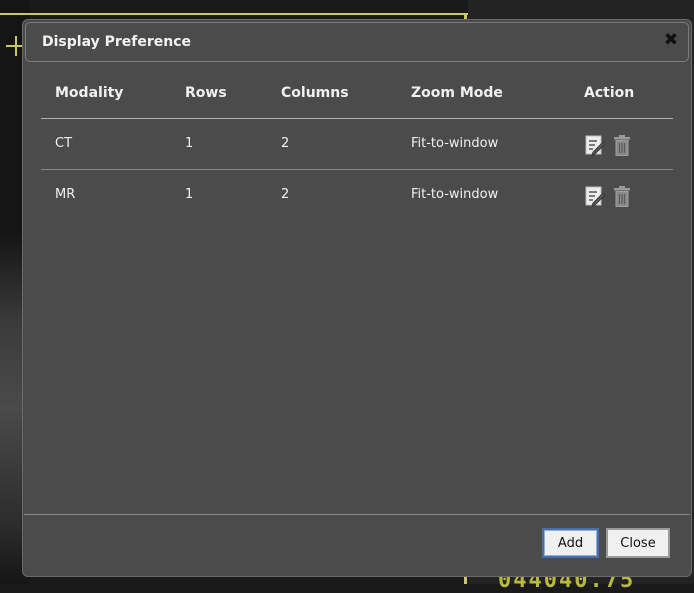  What do you see at coordinates (357, 514) in the screenshot?
I see `footer-divider` at bounding box center [357, 514].